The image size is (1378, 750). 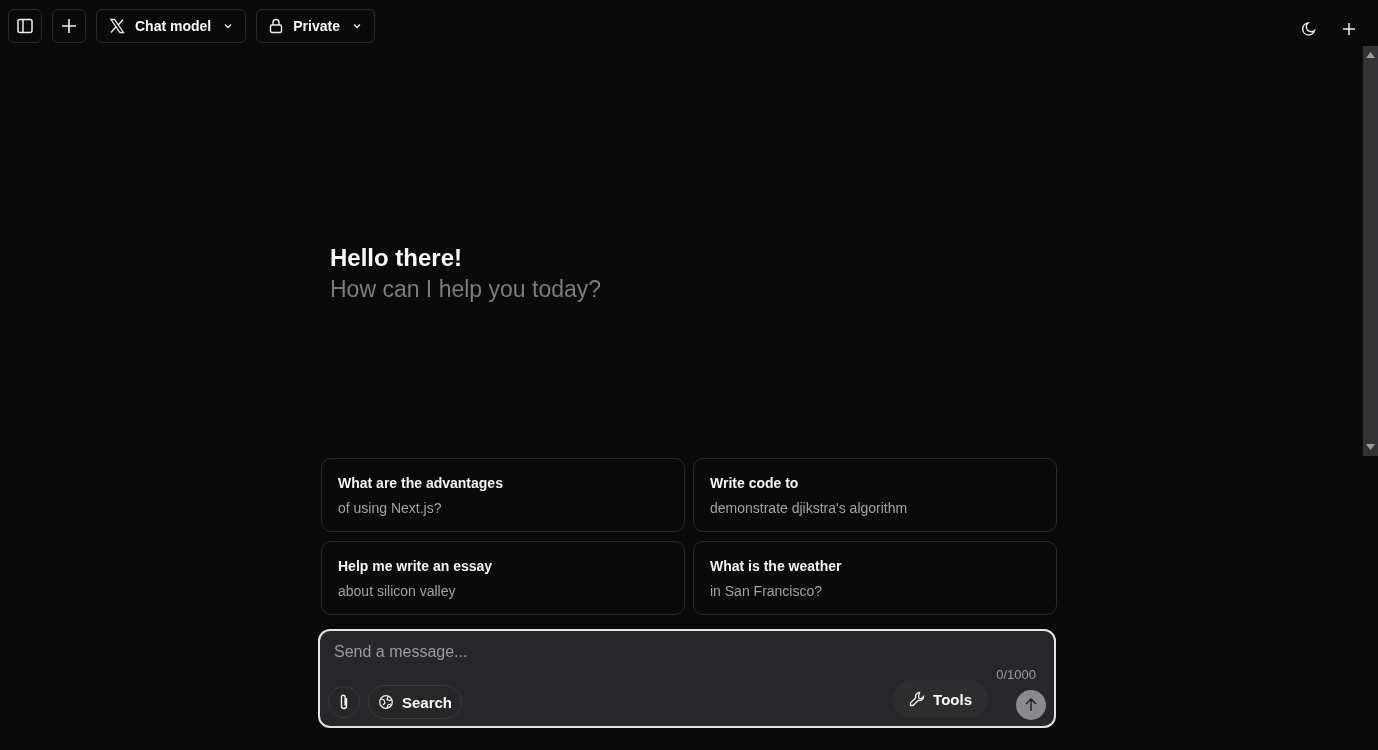 What do you see at coordinates (397, 258) in the screenshot?
I see `greeting-title: Hello there!` at bounding box center [397, 258].